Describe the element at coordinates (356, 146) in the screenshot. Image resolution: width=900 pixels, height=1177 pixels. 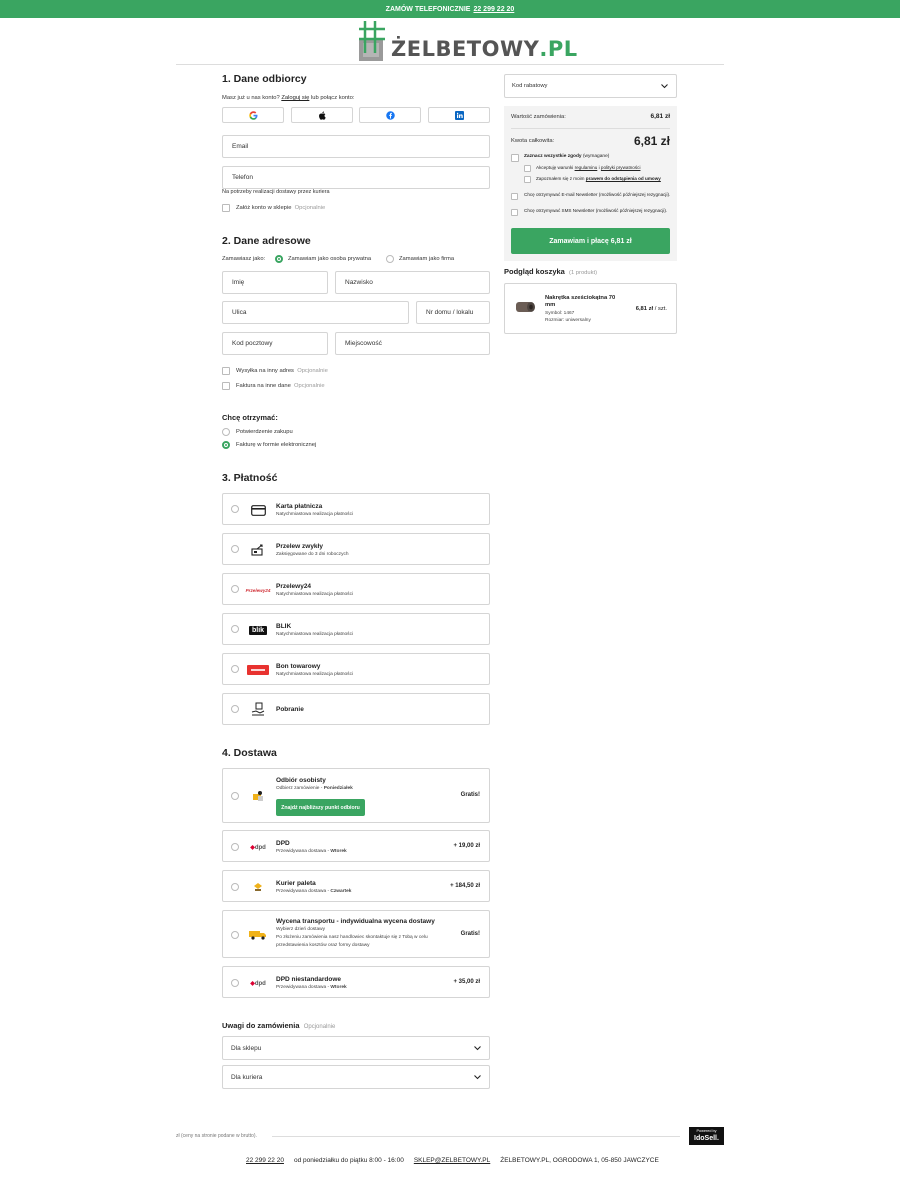
I see `email-field: Email` at that location.